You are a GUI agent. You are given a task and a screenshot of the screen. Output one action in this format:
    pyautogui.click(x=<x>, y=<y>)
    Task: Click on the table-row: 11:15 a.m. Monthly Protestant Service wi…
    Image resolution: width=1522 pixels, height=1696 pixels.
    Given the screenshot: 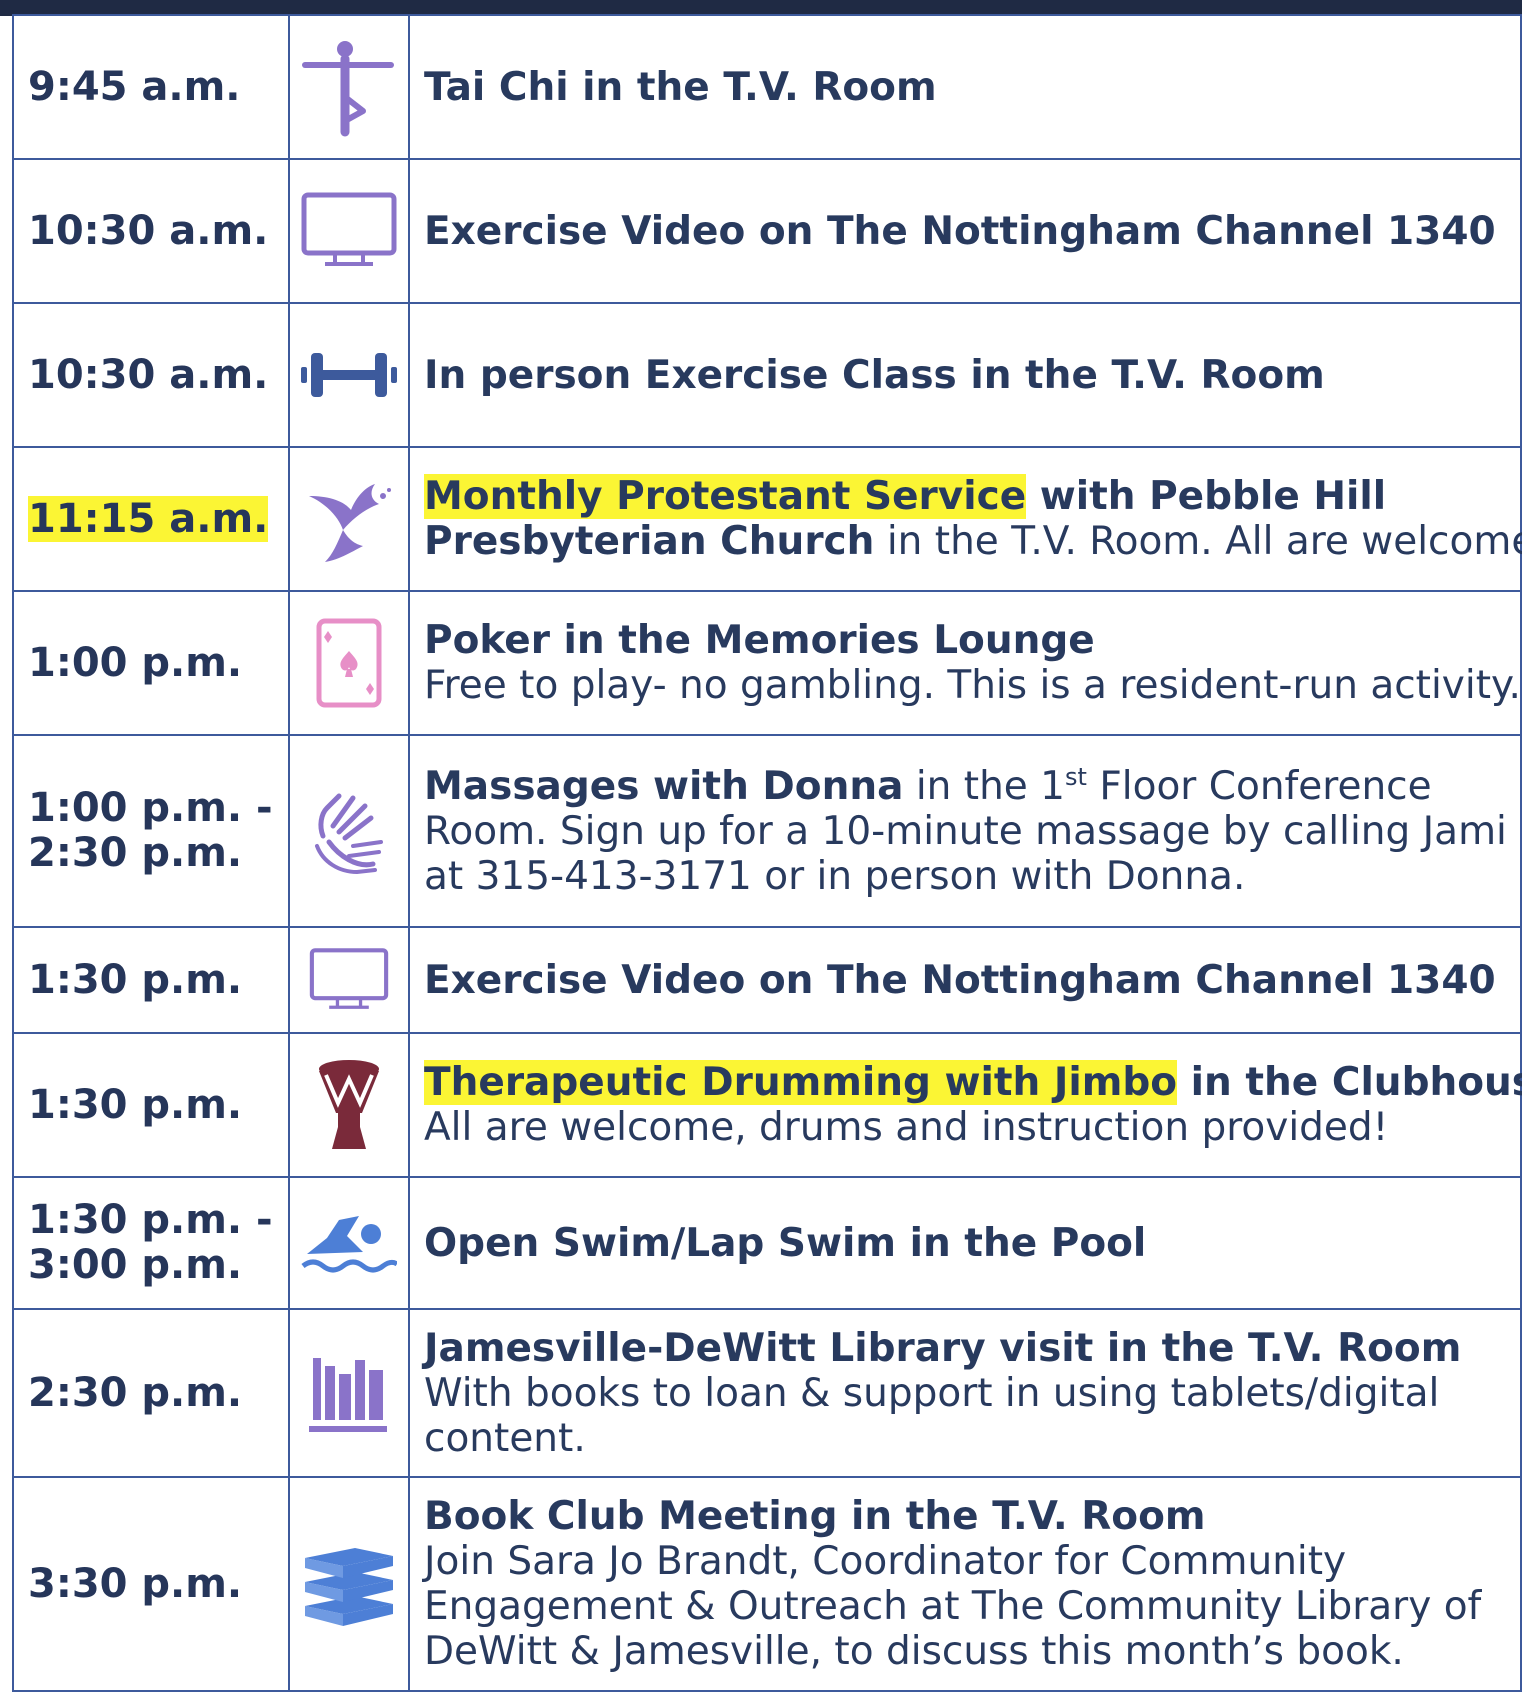 What is the action you would take?
    pyautogui.click(x=767, y=519)
    